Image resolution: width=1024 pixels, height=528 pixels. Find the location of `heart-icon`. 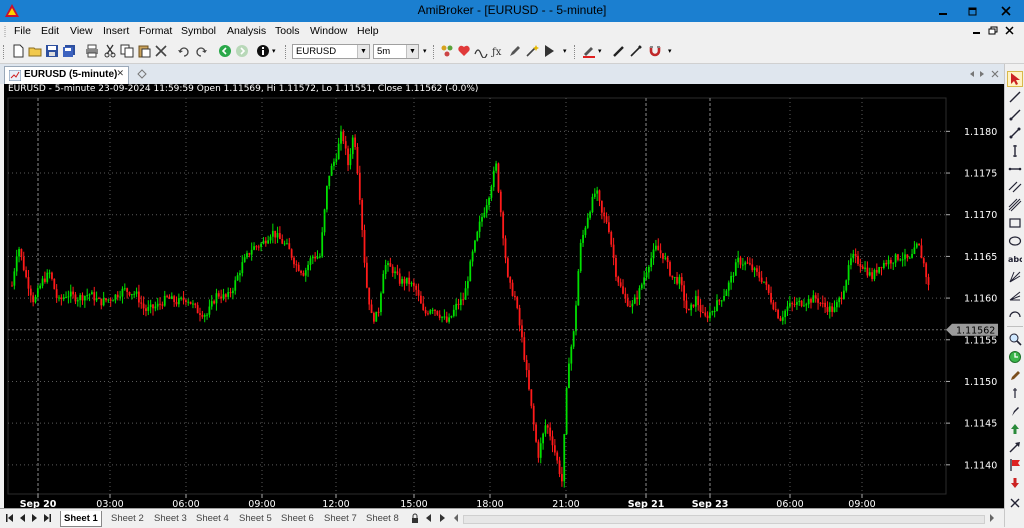

heart-icon is located at coordinates (464, 51).